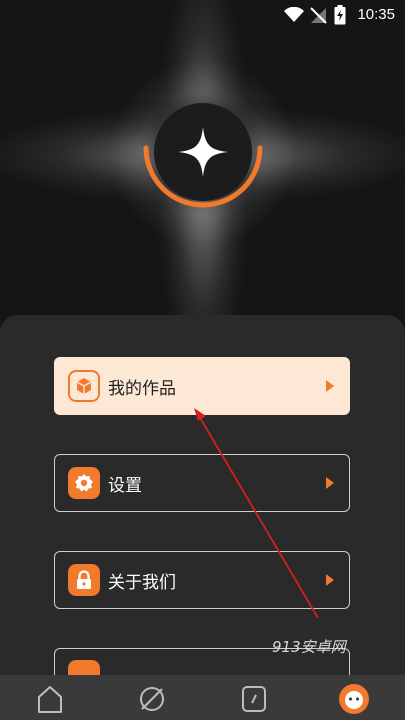 Image resolution: width=405 pixels, height=720 pixels. I want to click on menu-item-about-us: 关于我们, so click(202, 580).